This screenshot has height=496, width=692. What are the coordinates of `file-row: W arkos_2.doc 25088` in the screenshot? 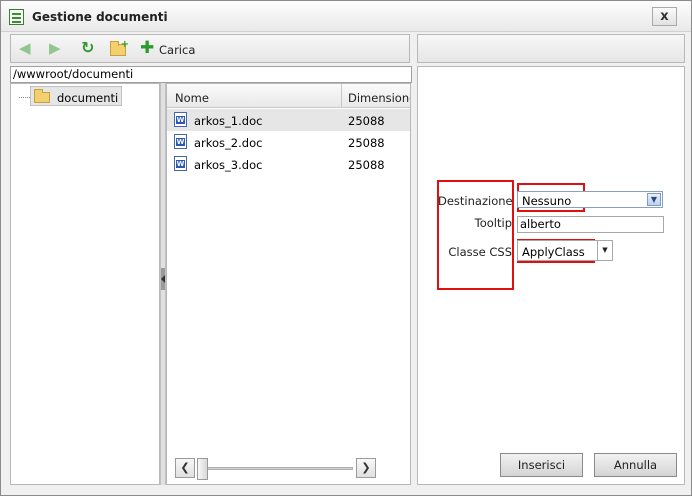 It's located at (288, 142).